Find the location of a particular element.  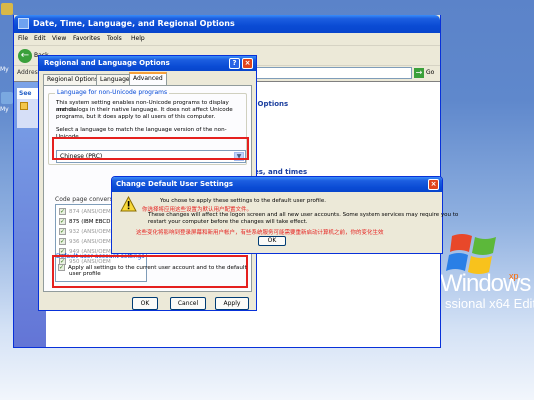

xp-brand-text: xp is located at coordinates (514, 276).